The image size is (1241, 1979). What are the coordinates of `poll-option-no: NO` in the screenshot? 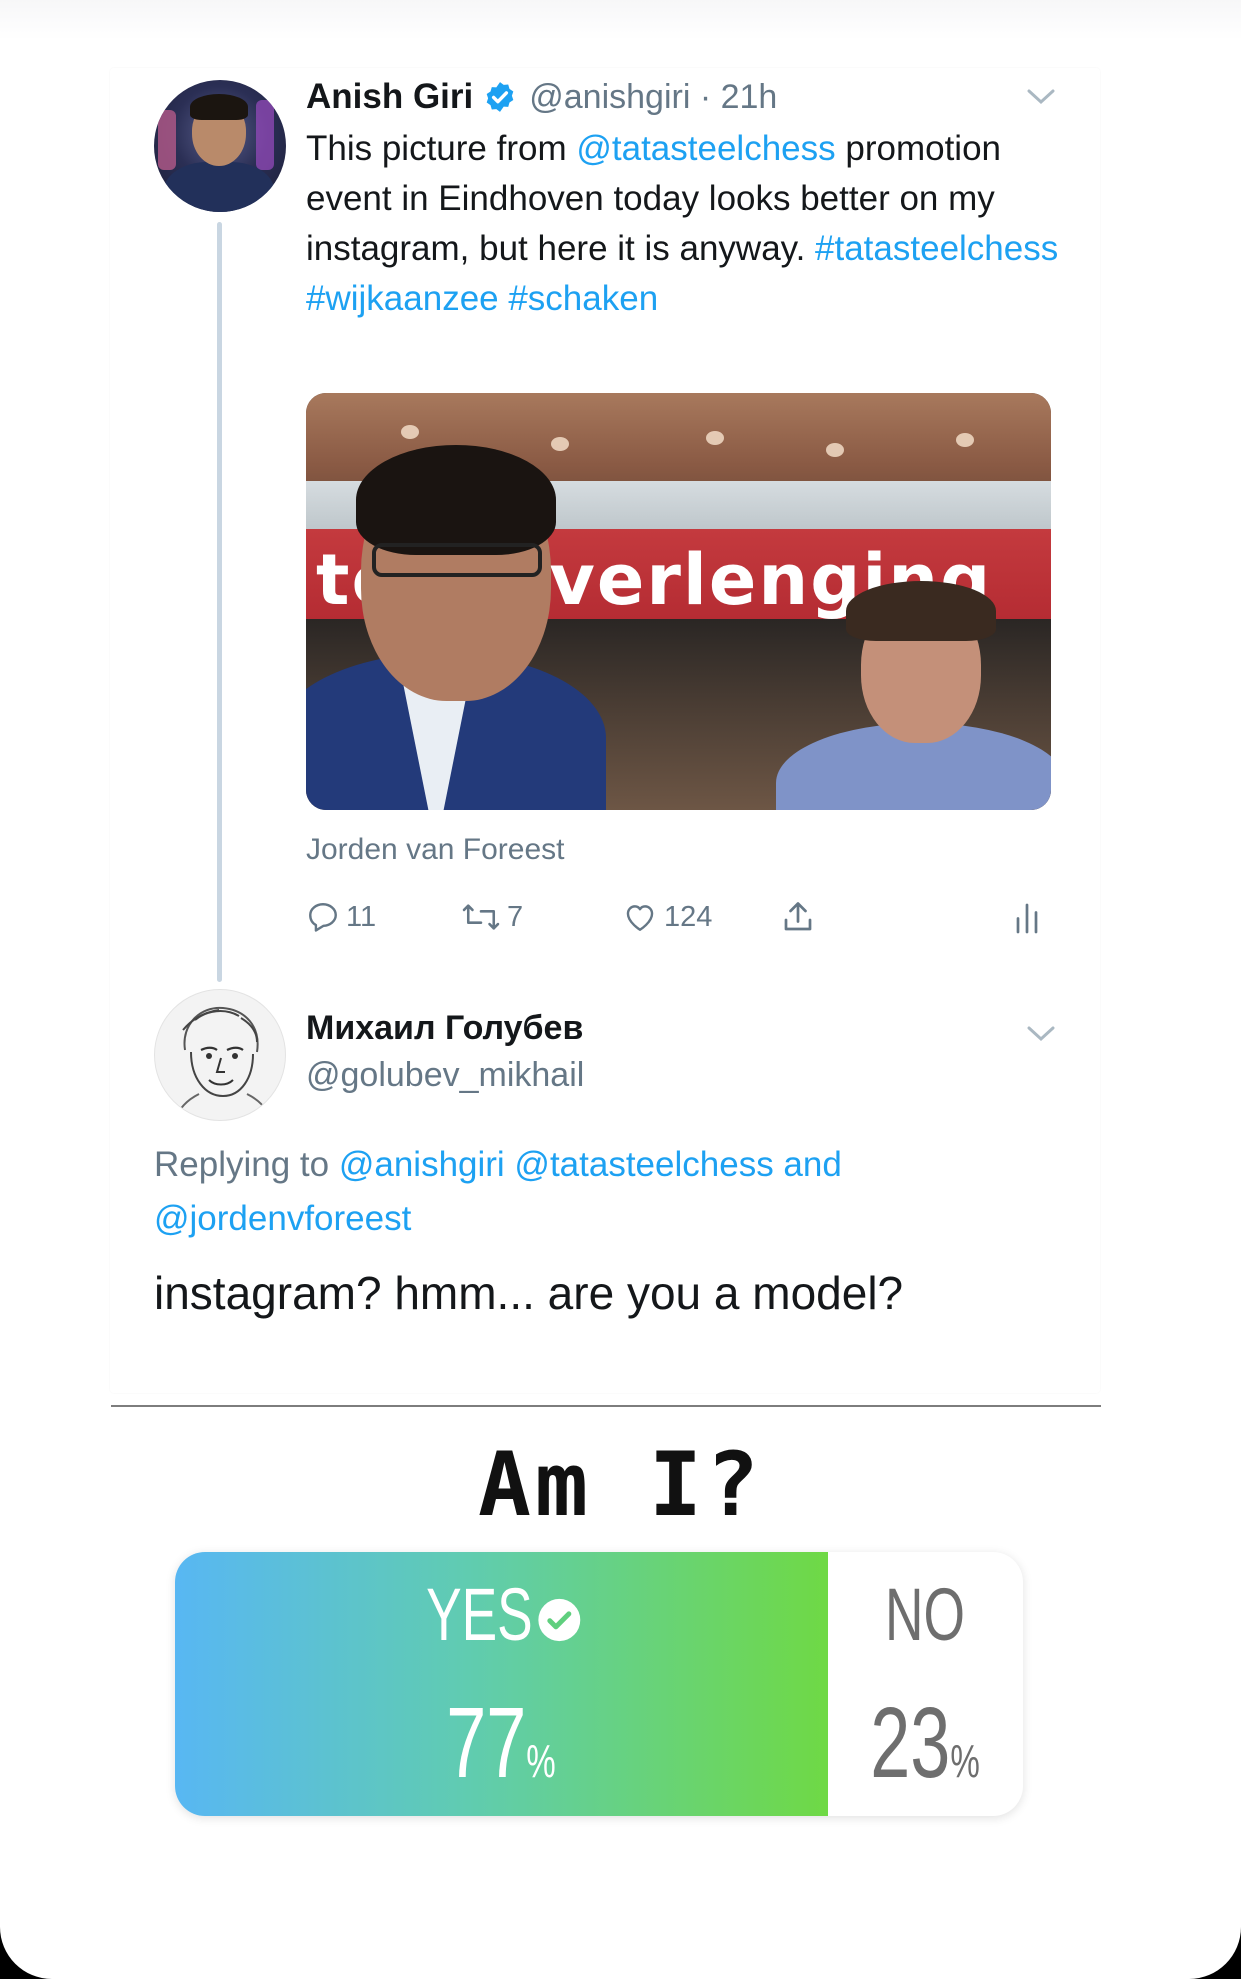 It's located at (924, 1614).